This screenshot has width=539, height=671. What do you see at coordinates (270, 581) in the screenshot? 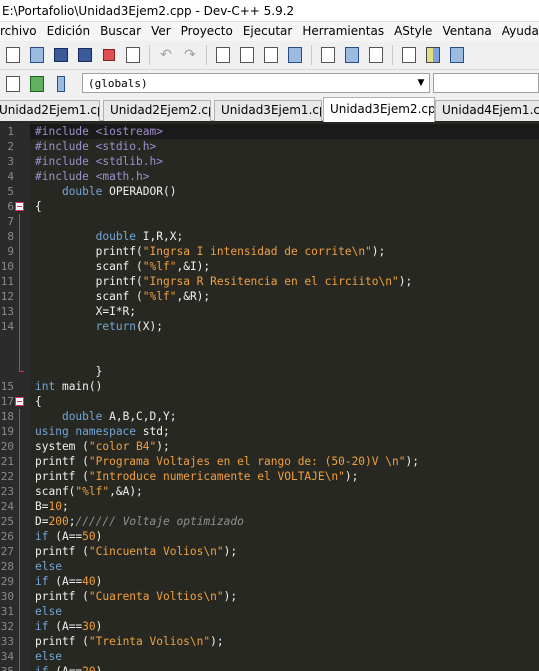
I see `code-line: 29 if (A==40)` at bounding box center [270, 581].